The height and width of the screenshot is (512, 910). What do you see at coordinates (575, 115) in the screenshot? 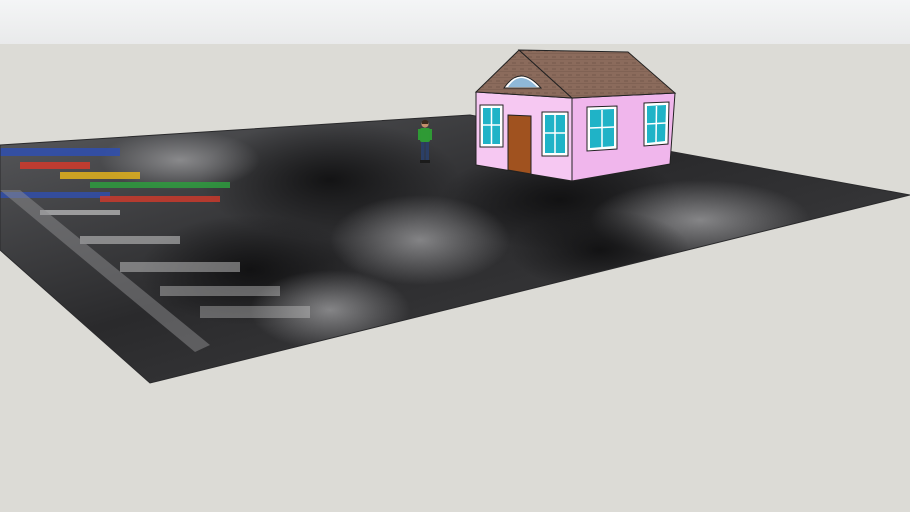
I see `house-model-icon` at bounding box center [575, 115].